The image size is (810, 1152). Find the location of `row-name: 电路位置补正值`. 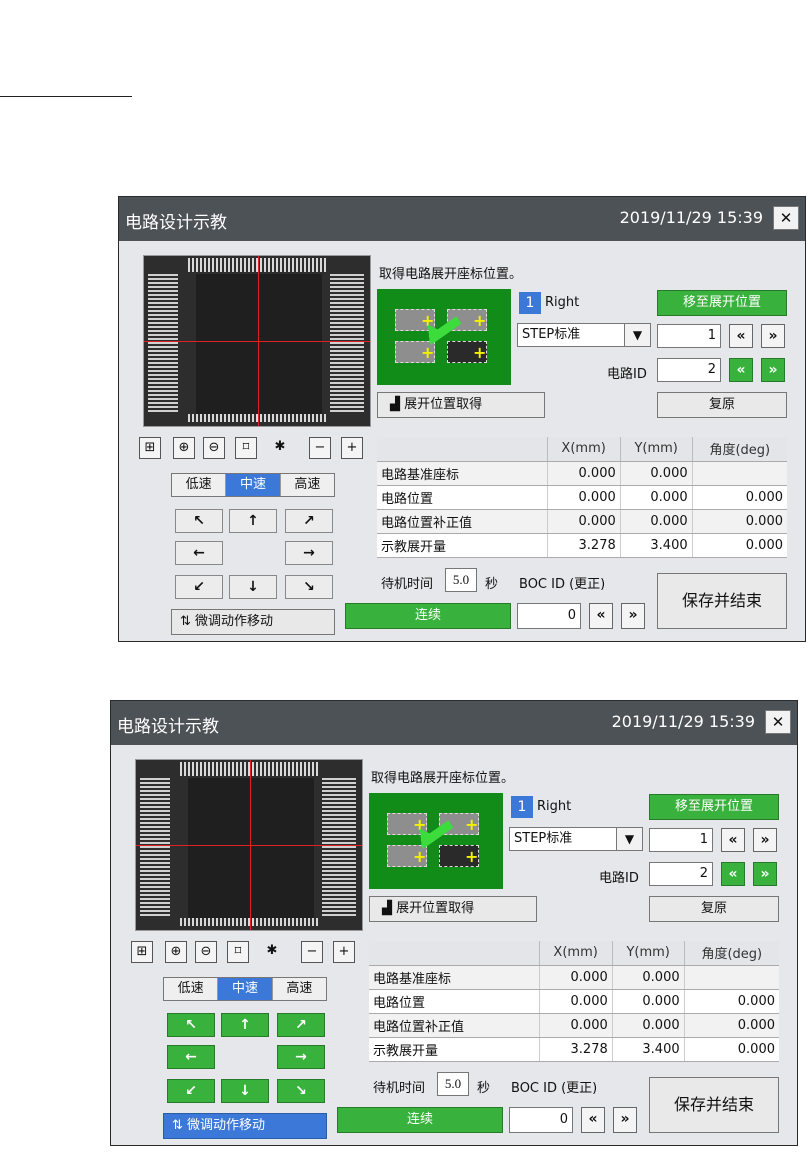

row-name: 电路位置补正值 is located at coordinates (454, 1025).